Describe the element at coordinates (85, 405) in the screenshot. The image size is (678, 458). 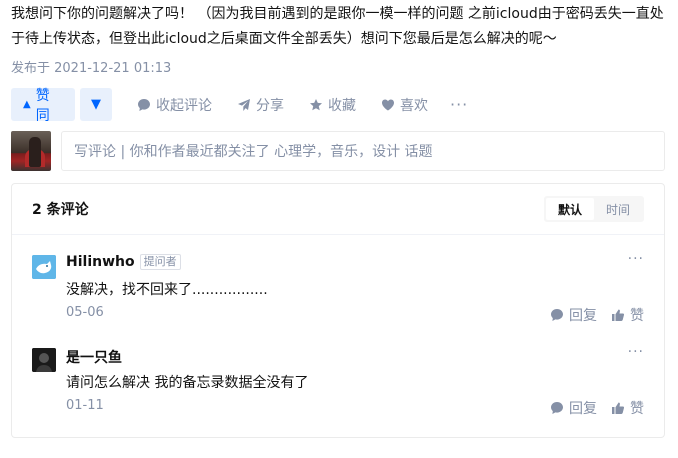
I see `comment-date: 01-11` at that location.